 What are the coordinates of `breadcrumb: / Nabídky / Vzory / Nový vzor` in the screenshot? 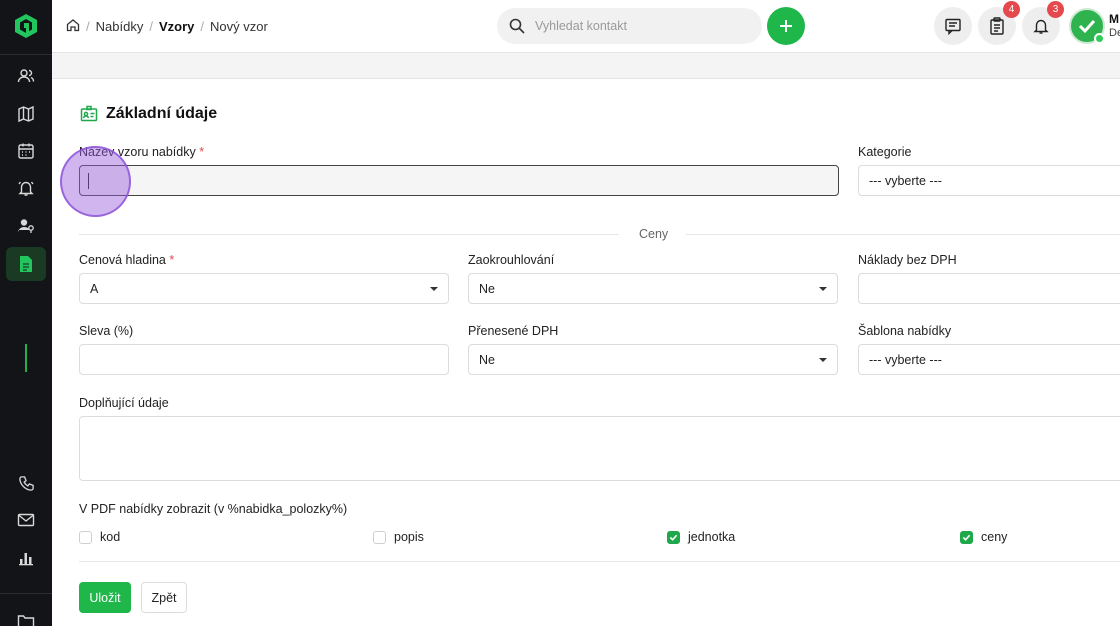 It's located at (167, 26).